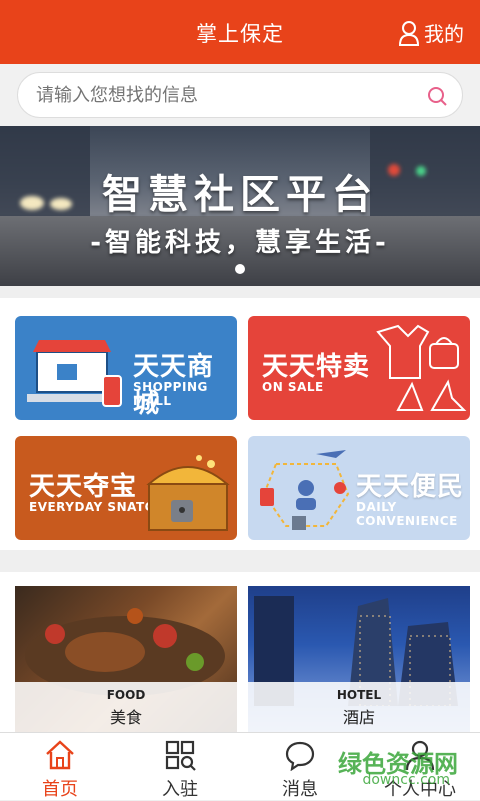 The height and width of the screenshot is (801, 480). I want to click on card-title: 天天夺宝, so click(83, 487).